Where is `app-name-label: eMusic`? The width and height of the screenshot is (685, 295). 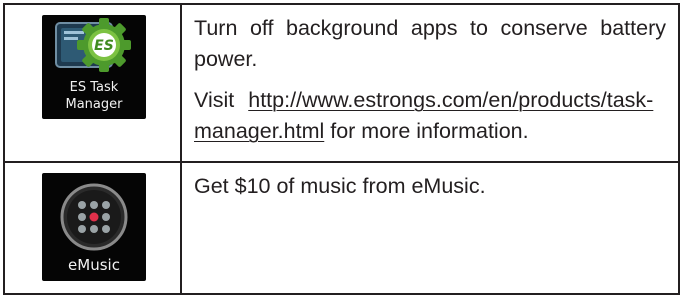
app-name-label: eMusic is located at coordinates (94, 265).